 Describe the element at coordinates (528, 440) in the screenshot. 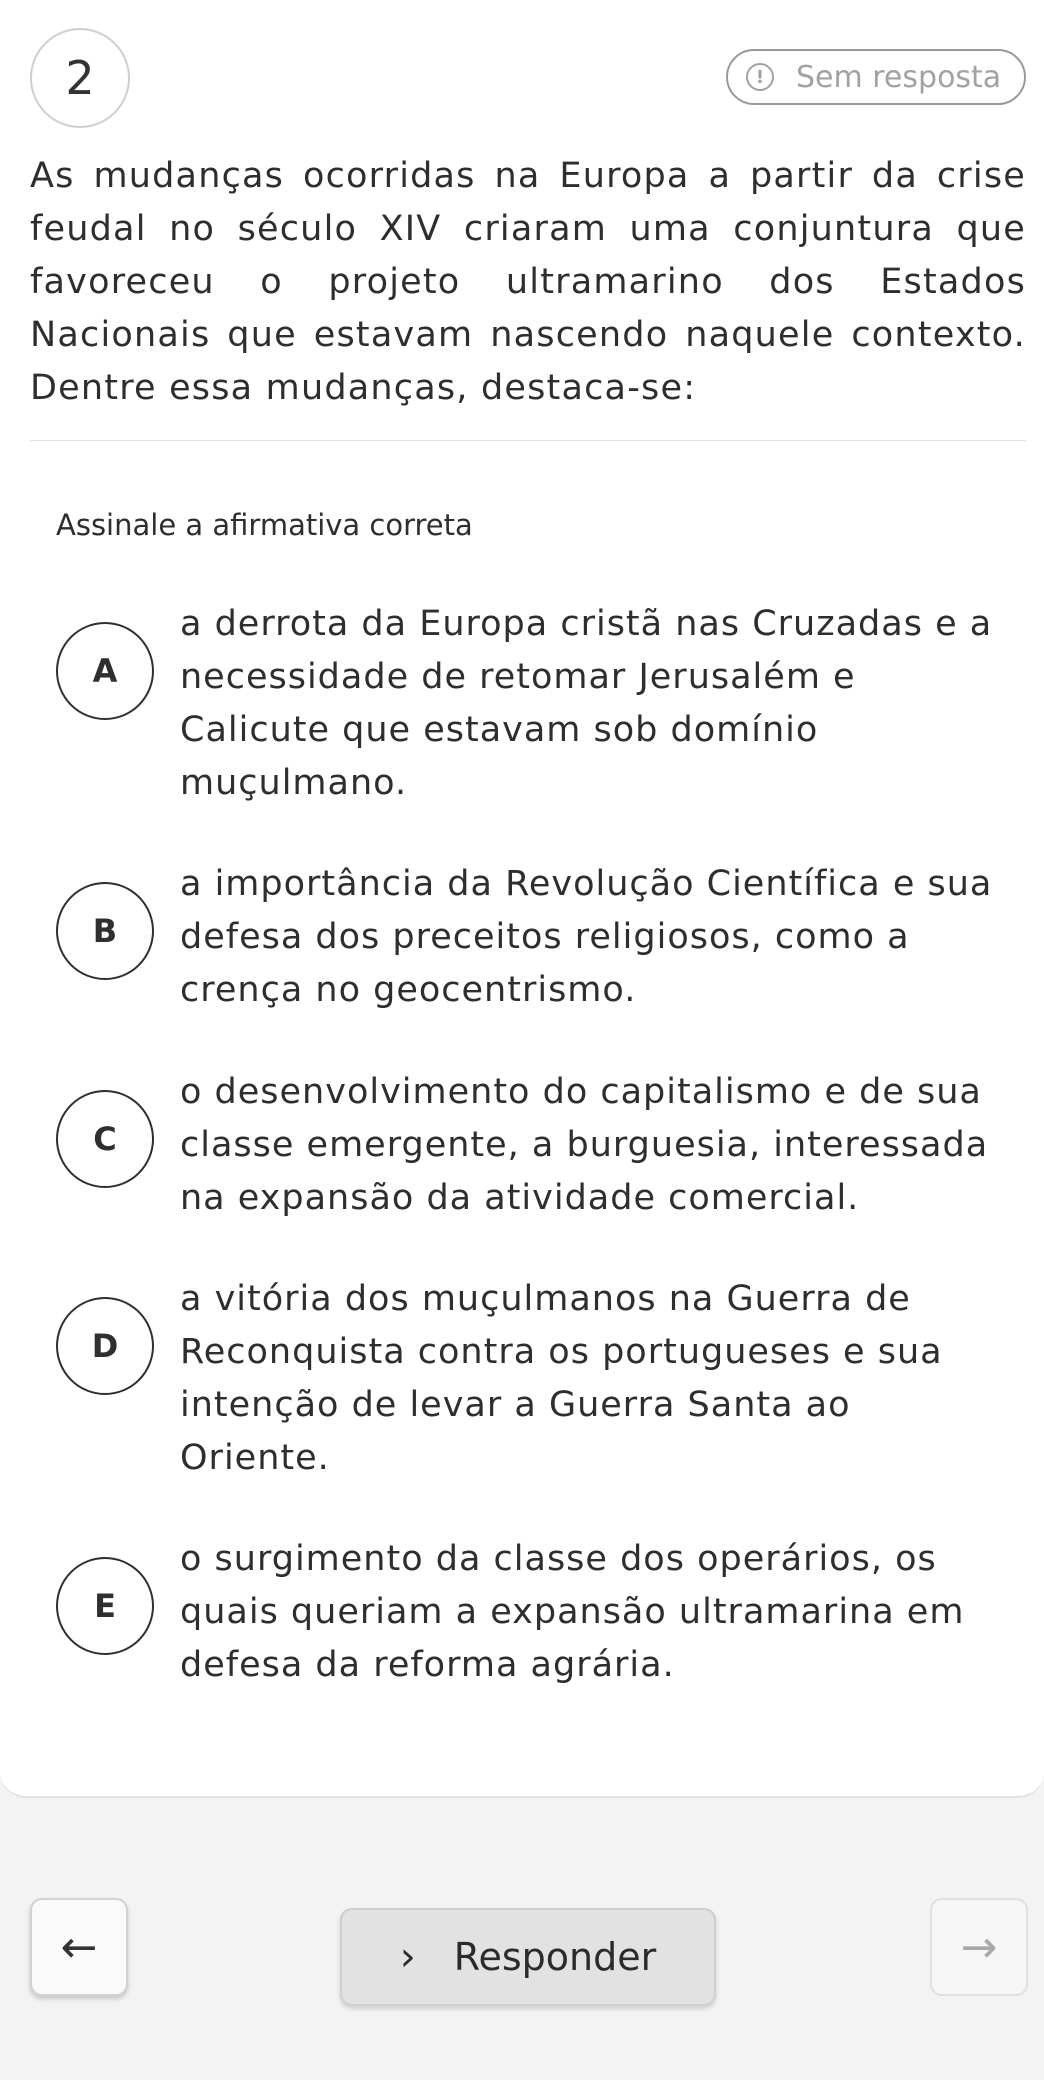

I see `divider` at that location.